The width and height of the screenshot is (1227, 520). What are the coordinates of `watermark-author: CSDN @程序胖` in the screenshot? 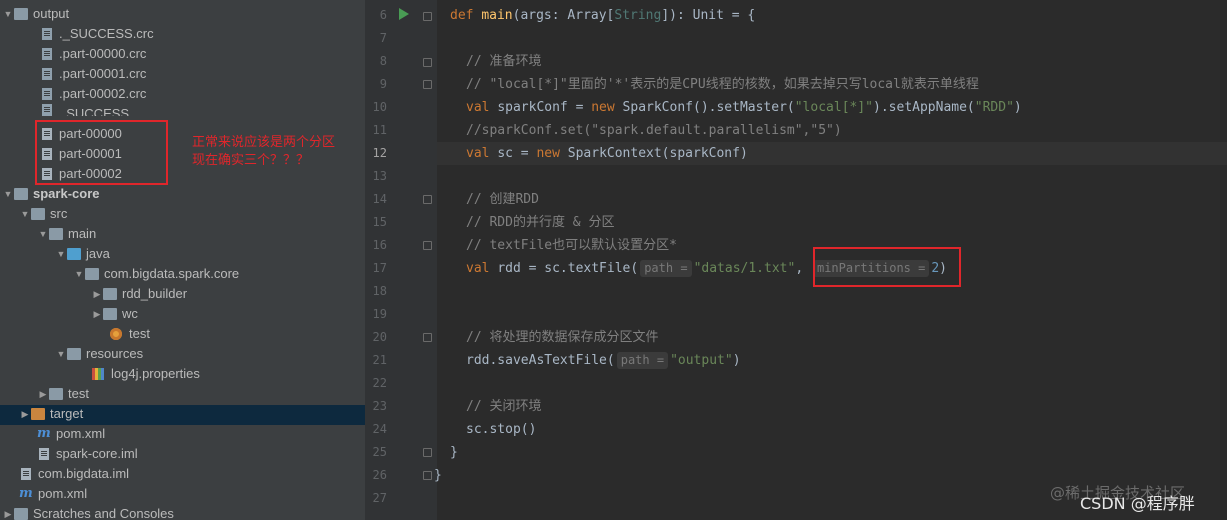 It's located at (1137, 503).